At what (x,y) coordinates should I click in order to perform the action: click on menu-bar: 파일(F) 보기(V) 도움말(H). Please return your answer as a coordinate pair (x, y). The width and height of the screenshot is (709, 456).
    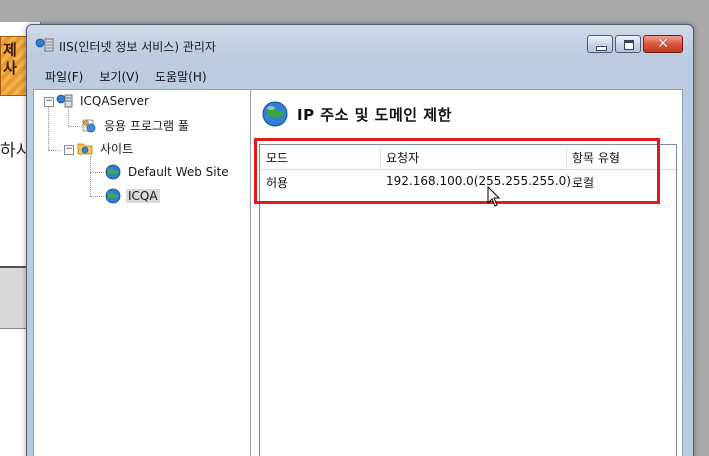
    Looking at the image, I should click on (360, 76).